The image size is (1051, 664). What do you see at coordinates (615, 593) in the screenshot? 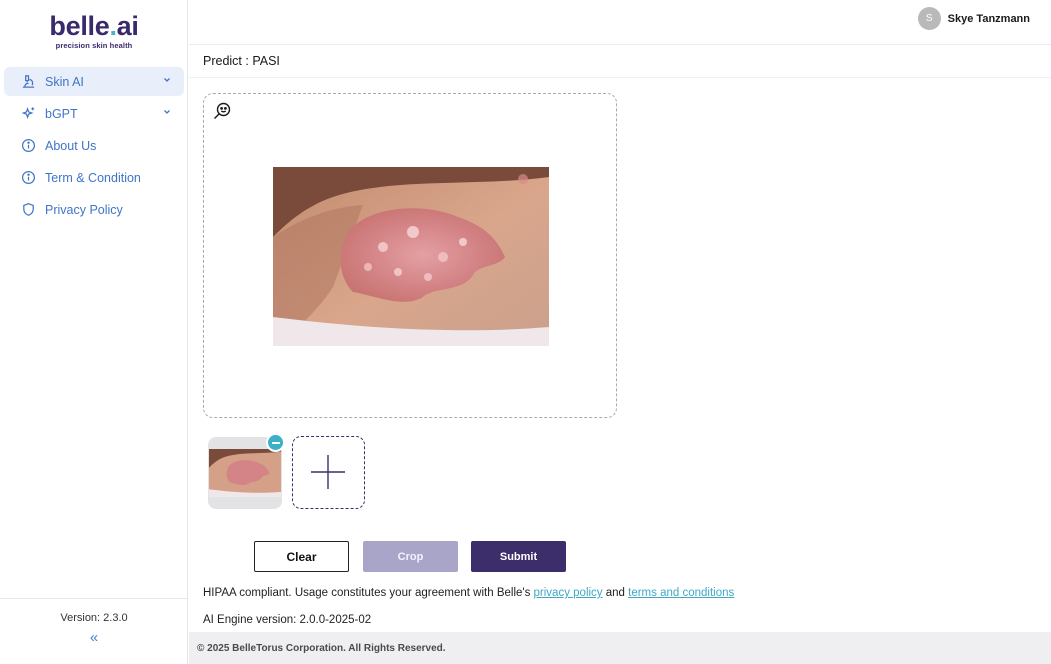
I see `hipaa-and: and` at bounding box center [615, 593].